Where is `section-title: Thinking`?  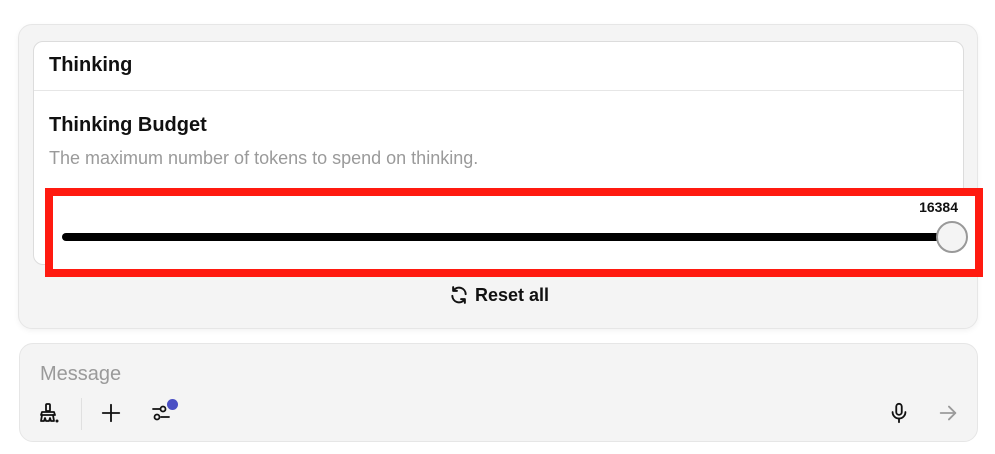
section-title: Thinking is located at coordinates (498, 66).